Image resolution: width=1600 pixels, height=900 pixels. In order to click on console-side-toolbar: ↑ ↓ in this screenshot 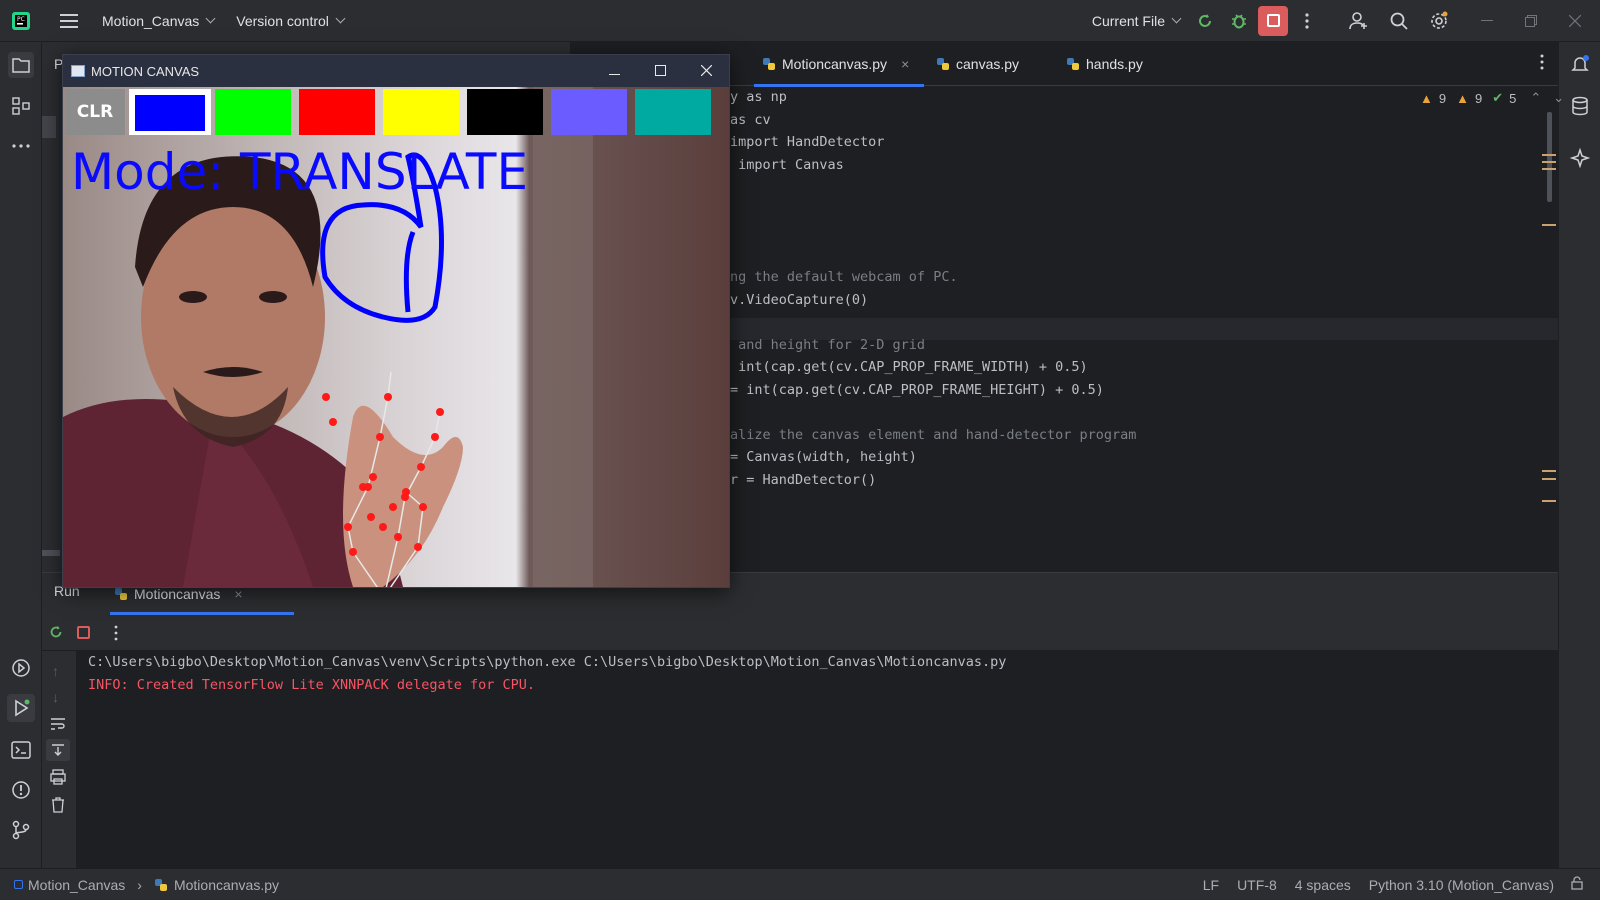, I will do `click(59, 760)`.